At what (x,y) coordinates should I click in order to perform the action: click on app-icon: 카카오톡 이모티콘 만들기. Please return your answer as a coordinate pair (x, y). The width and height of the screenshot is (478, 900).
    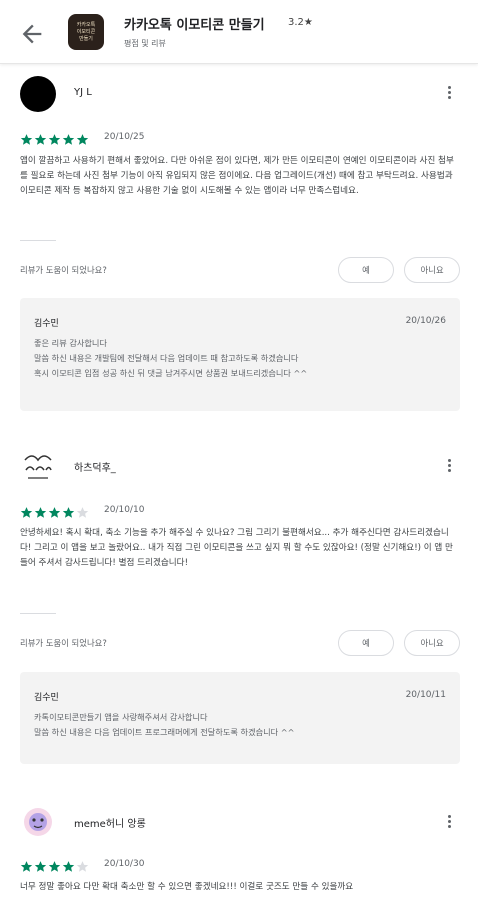
    Looking at the image, I should click on (86, 32).